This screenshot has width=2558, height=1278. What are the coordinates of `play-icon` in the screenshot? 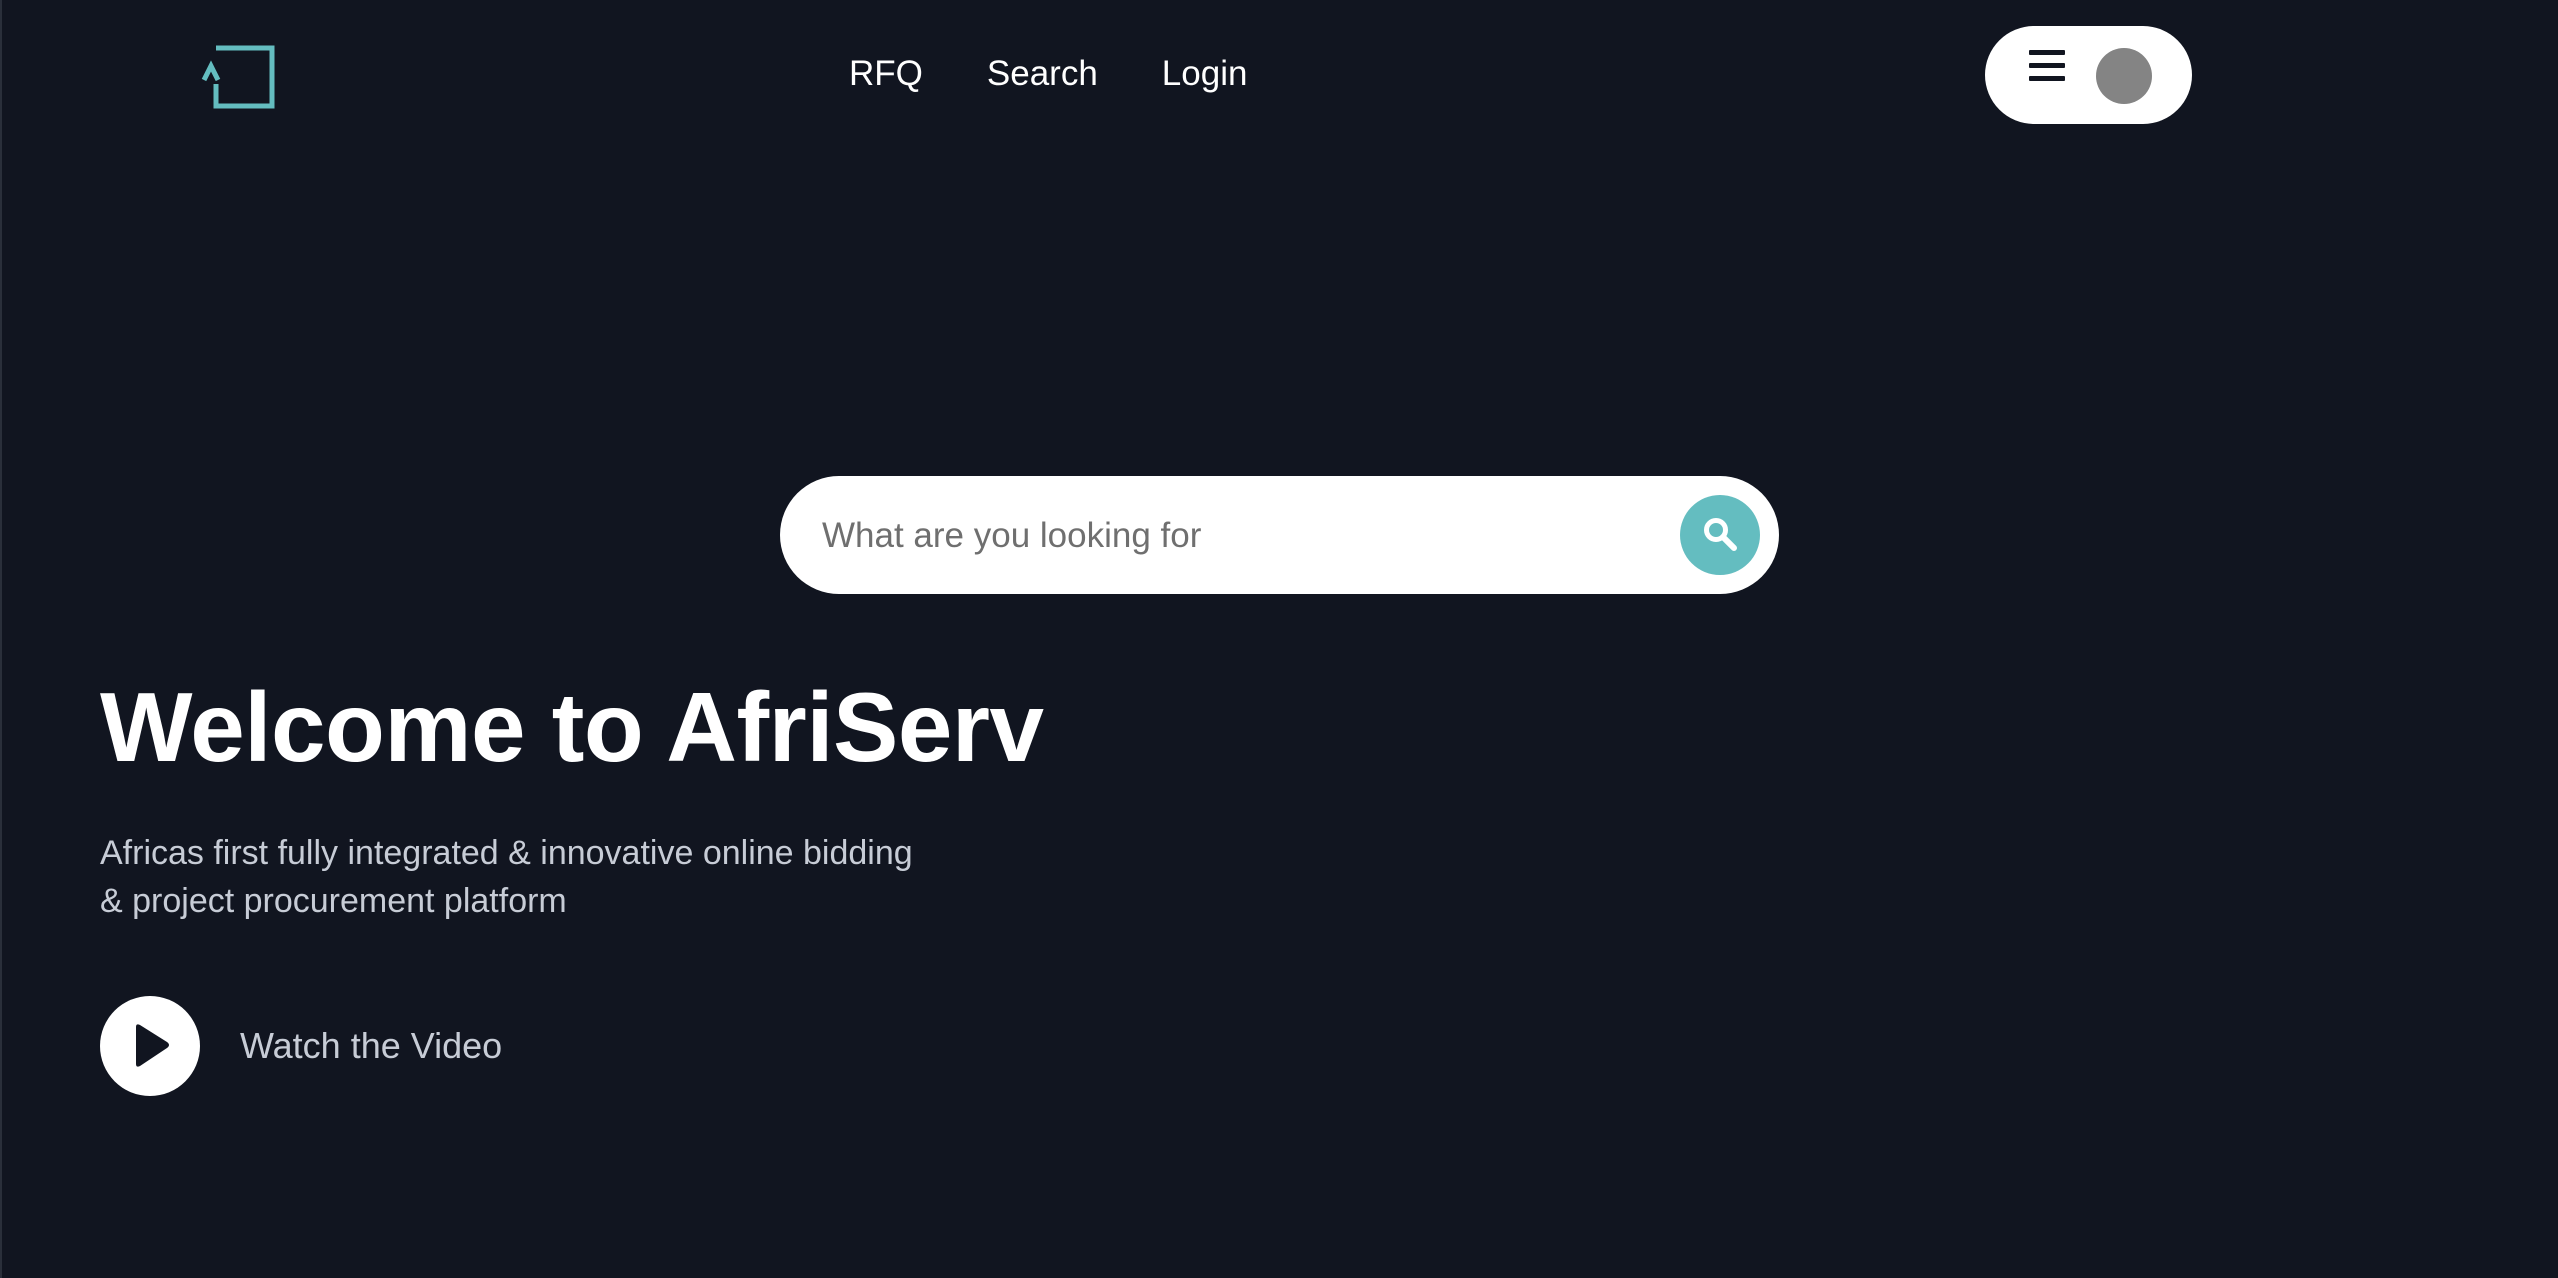 It's located at (152, 1045).